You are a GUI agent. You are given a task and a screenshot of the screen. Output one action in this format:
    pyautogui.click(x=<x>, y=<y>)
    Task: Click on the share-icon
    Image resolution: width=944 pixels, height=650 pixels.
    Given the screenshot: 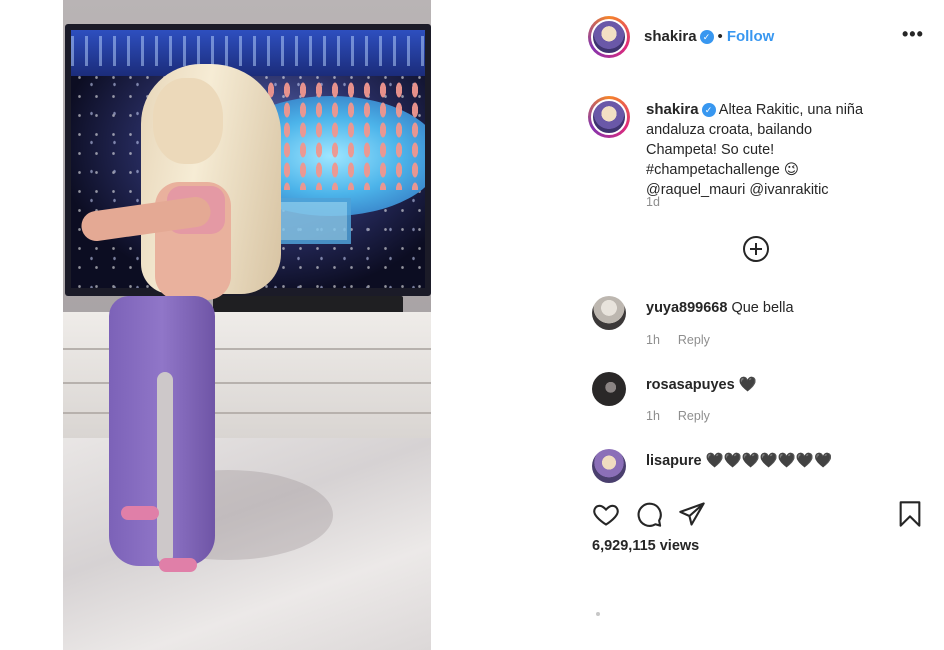 What is the action you would take?
    pyautogui.click(x=692, y=514)
    